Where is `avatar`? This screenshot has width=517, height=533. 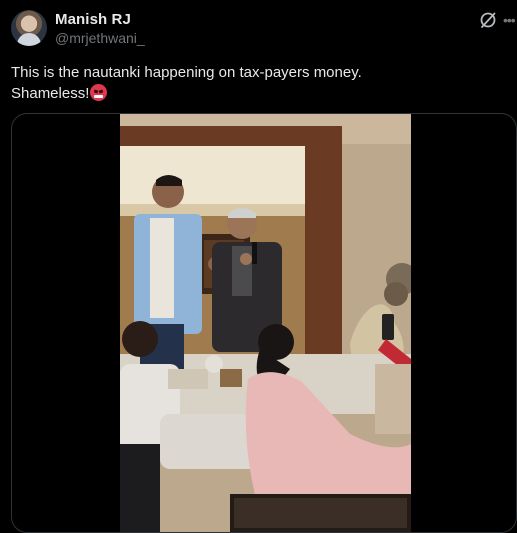 avatar is located at coordinates (29, 28).